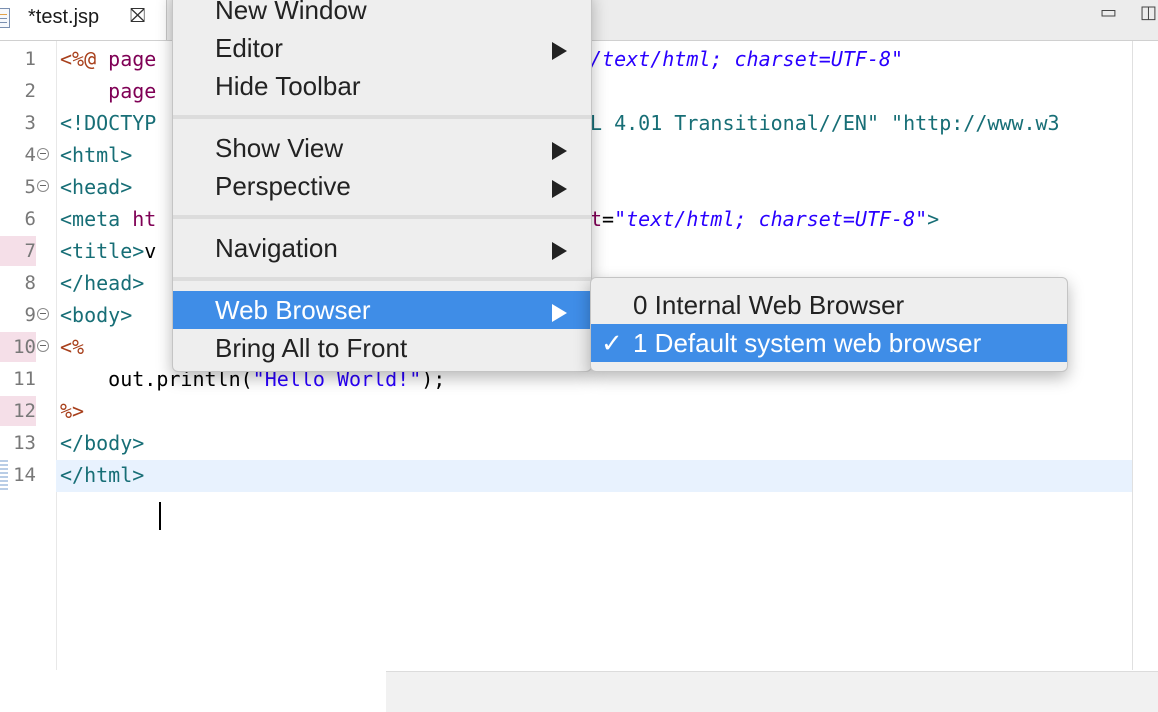 This screenshot has height=712, width=1158. Describe the element at coordinates (382, 14) in the screenshot. I see `menu-item-new-window: New Window` at that location.